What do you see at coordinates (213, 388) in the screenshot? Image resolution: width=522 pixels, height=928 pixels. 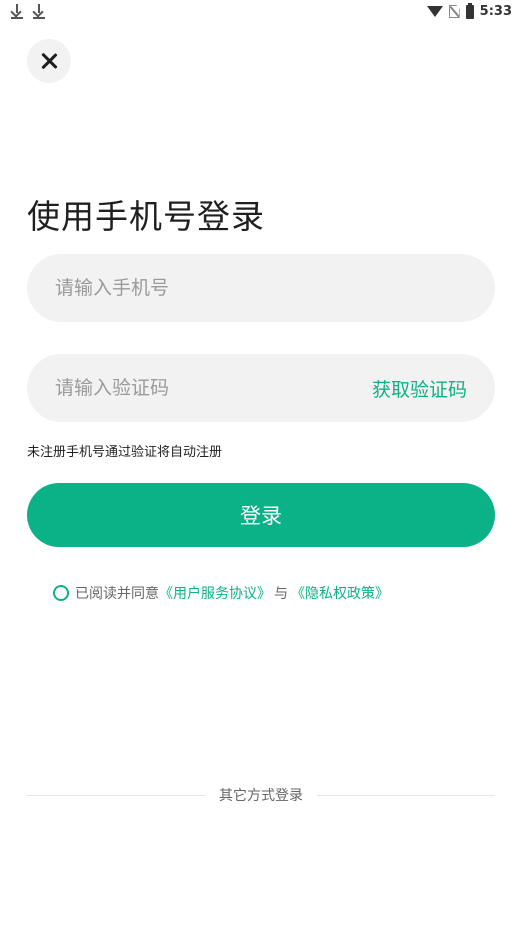 I see `code-input` at bounding box center [213, 388].